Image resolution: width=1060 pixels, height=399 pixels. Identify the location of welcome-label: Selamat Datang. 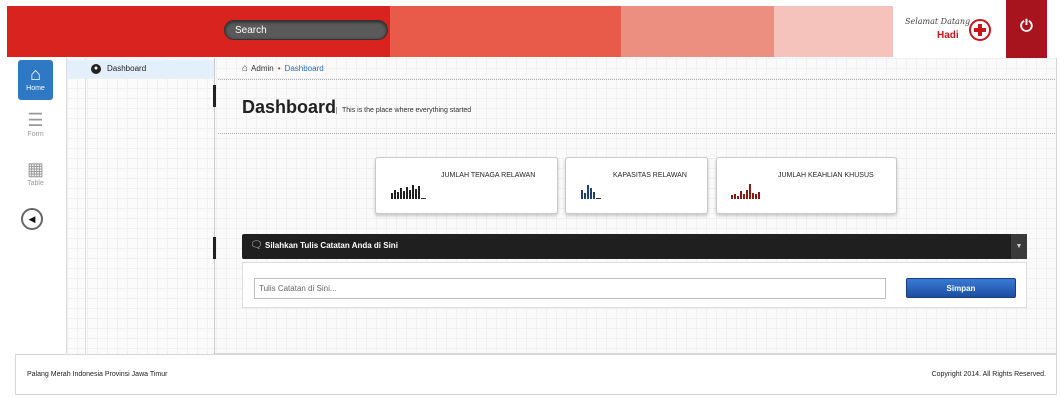
(938, 21).